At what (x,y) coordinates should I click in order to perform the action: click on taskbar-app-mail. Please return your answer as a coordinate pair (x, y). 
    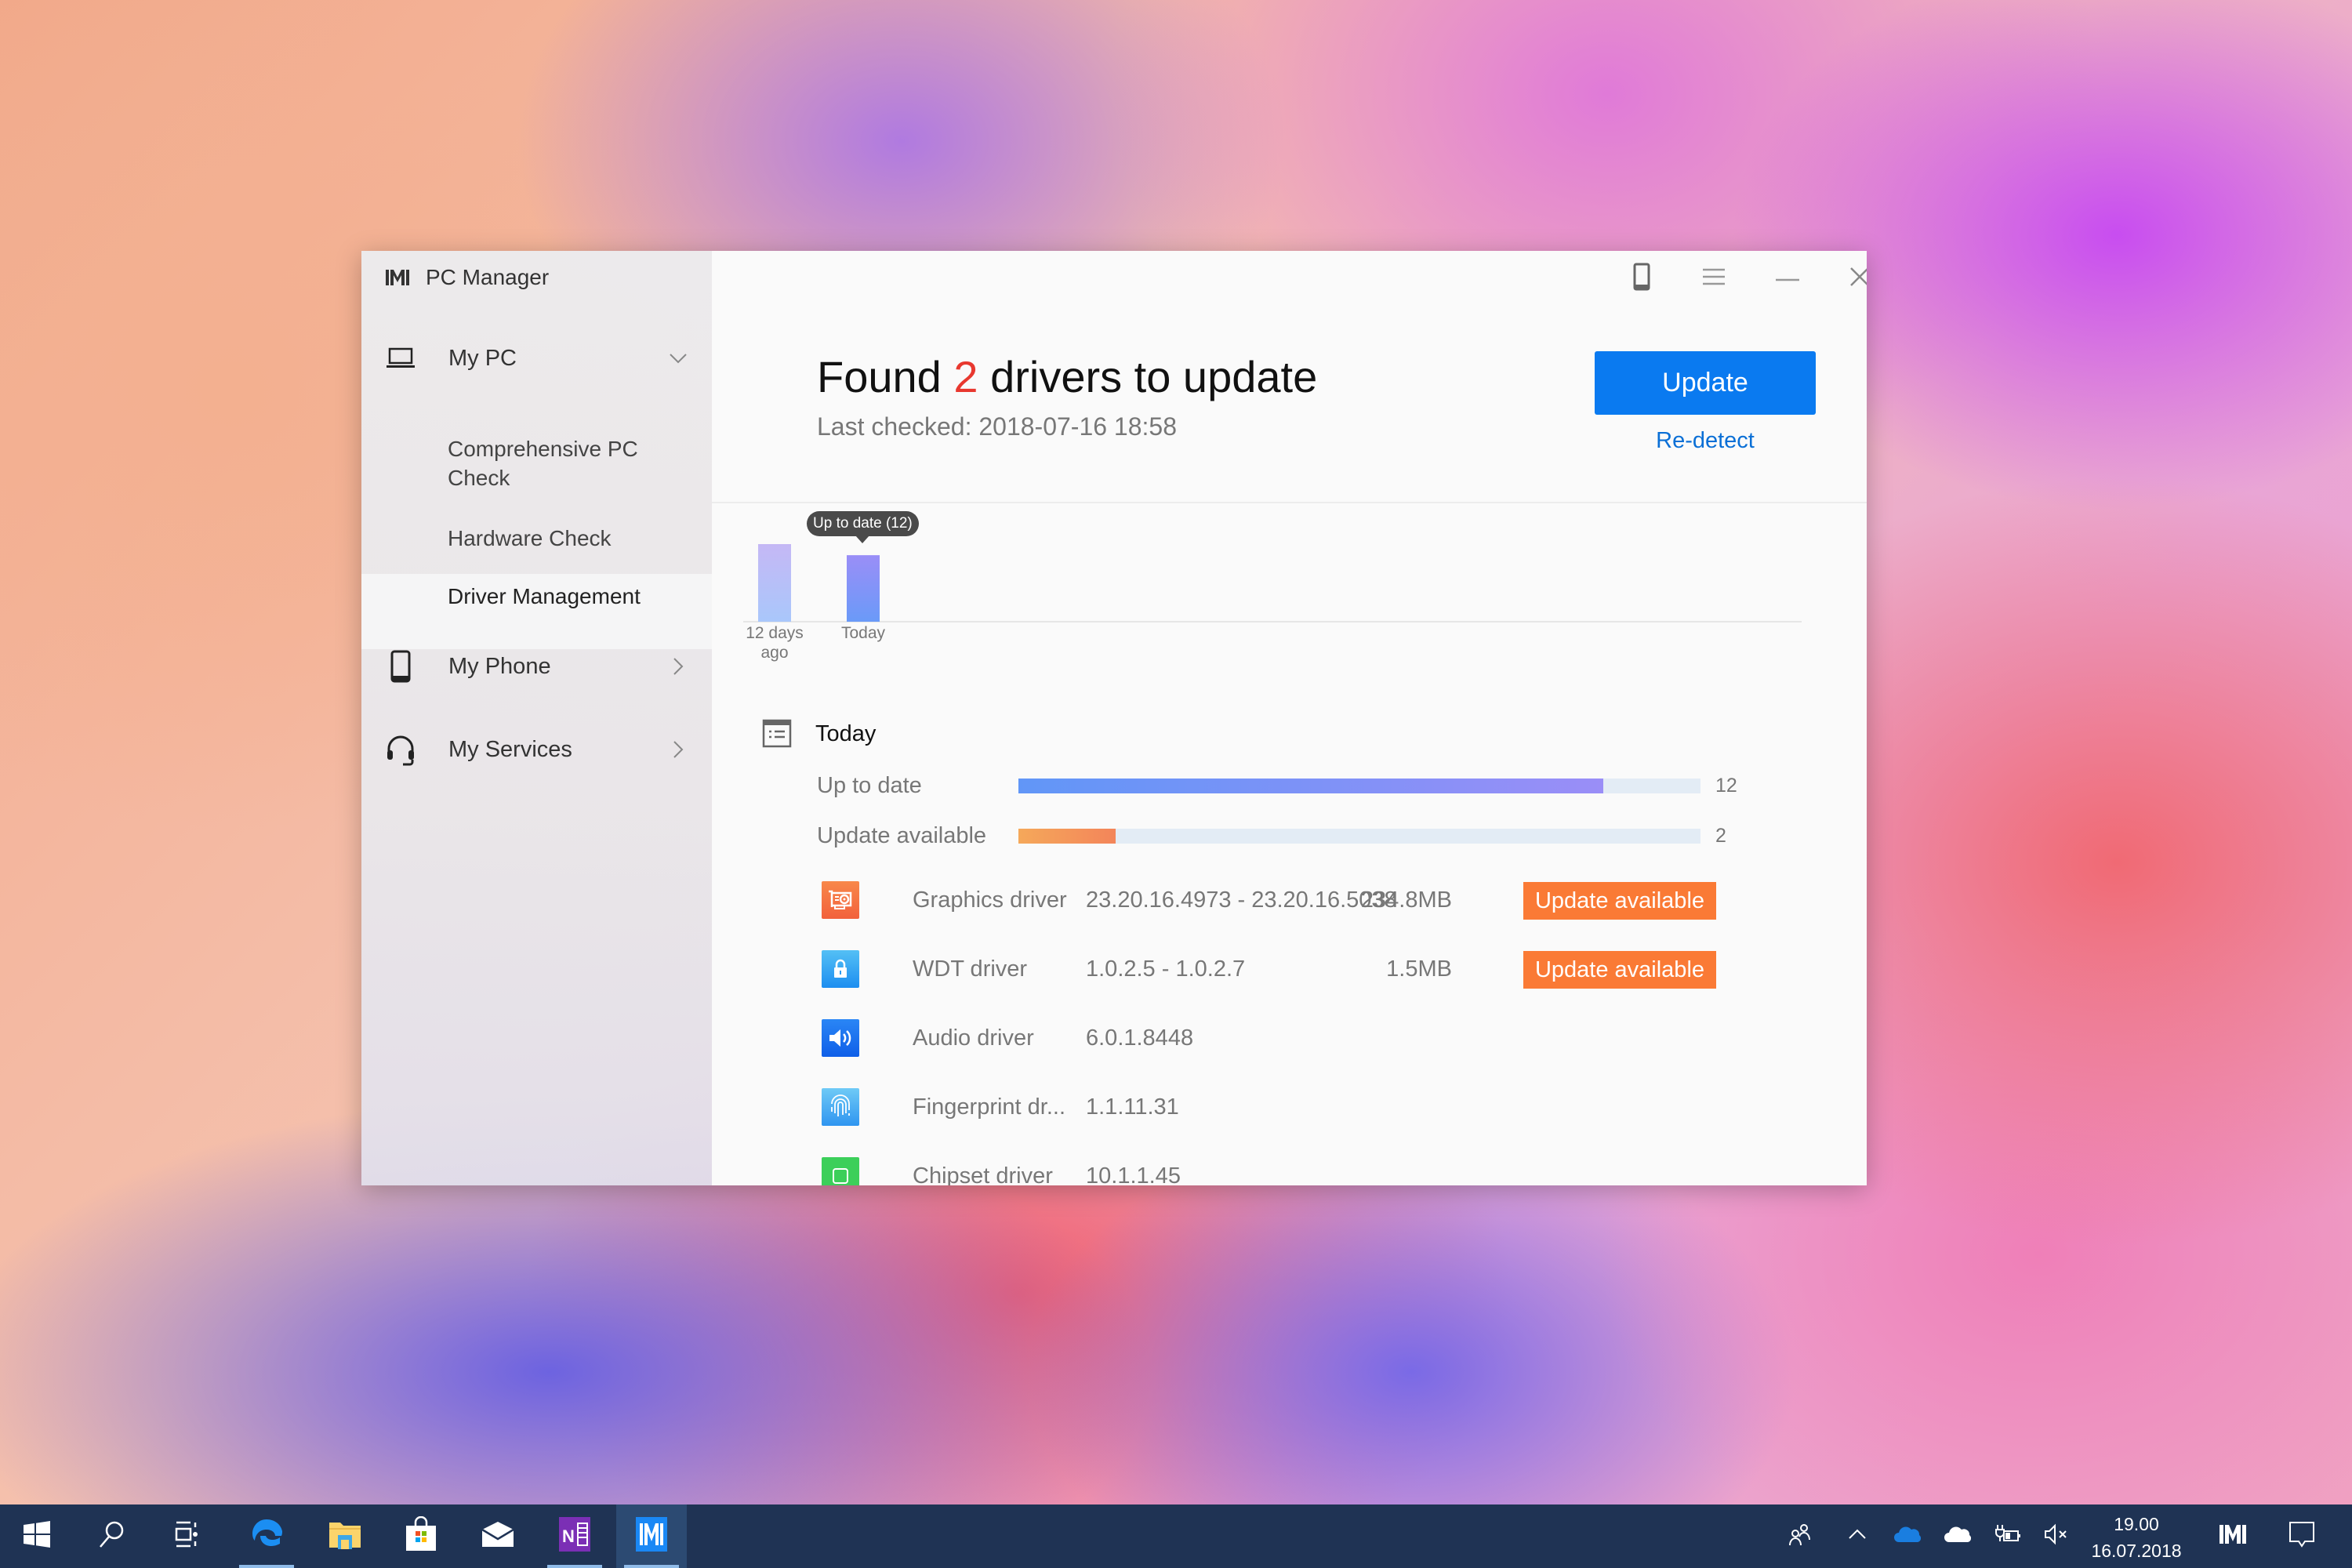
    Looking at the image, I should click on (498, 1536).